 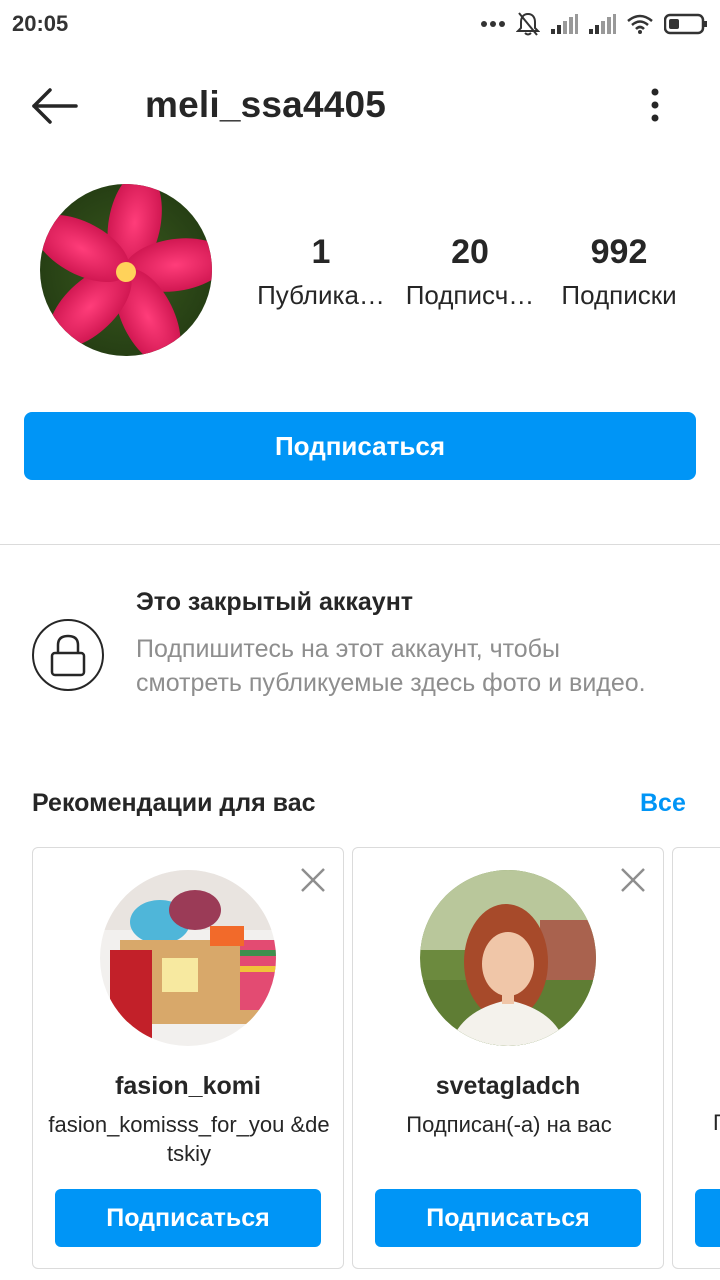 I want to click on card-subtitle: Подписан(-а) на вас, so click(x=509, y=1124).